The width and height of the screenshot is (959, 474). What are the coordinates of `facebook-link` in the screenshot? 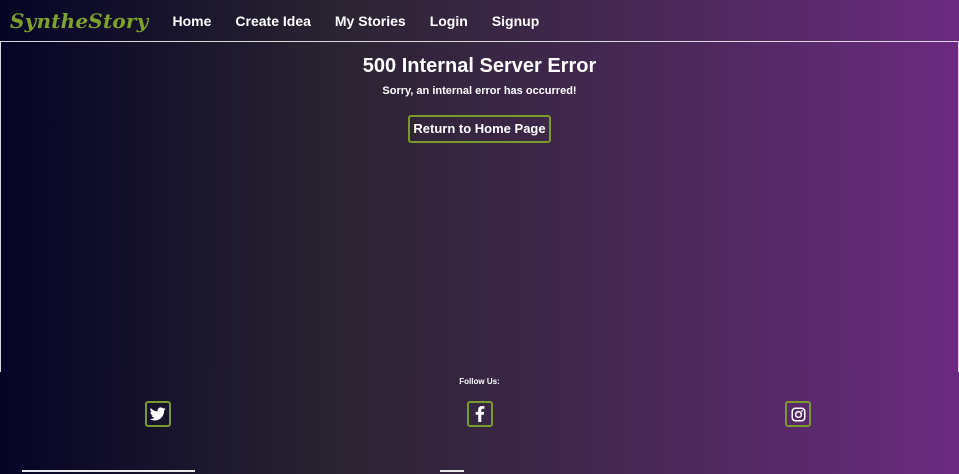 It's located at (480, 414).